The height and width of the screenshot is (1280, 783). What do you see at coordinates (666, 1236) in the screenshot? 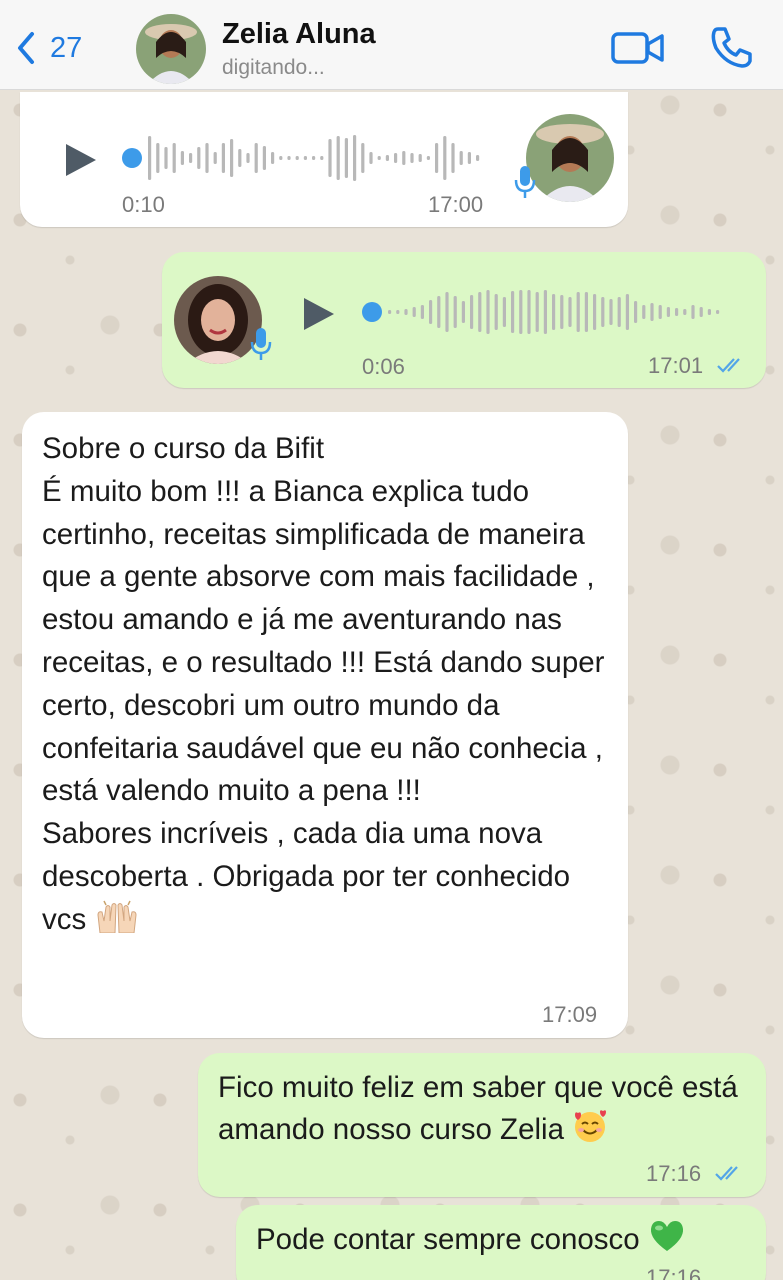
I see `green-heart-emoji` at bounding box center [666, 1236].